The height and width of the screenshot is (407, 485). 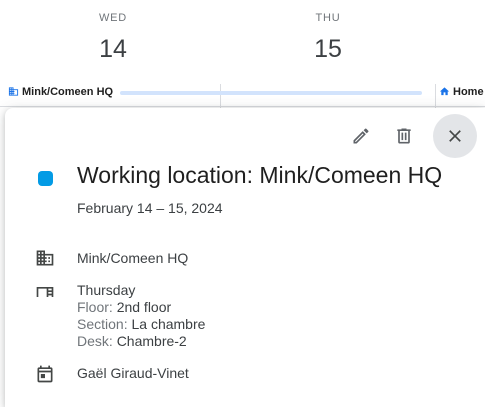 I want to click on event-location: Mink/Comeen HQ, so click(x=133, y=258).